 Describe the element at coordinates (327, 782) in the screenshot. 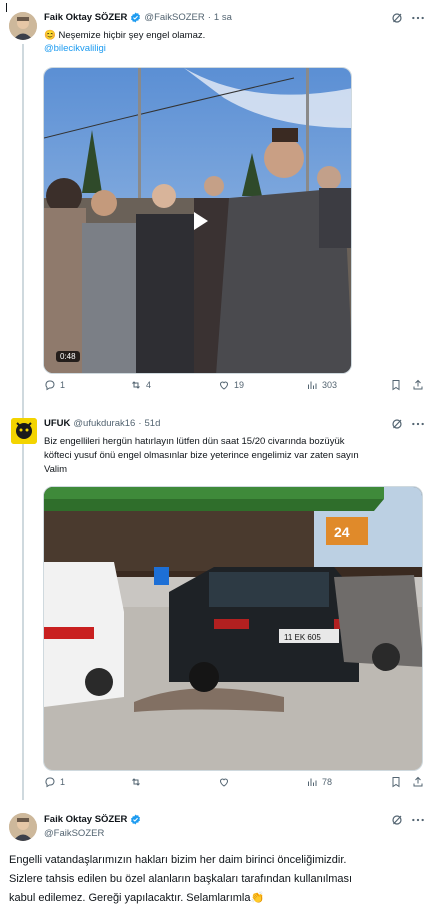

I see `views-count: 78` at that location.